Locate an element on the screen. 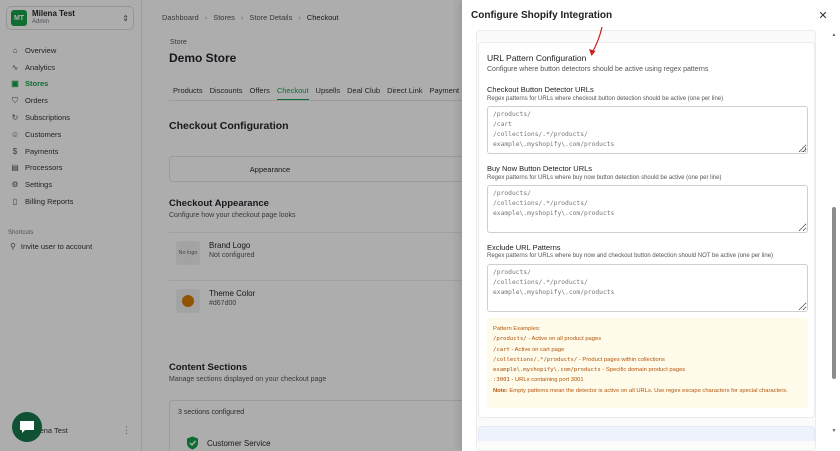 The image size is (840, 451). example-code: example\.myshopify\.com/products is located at coordinates (547, 370).